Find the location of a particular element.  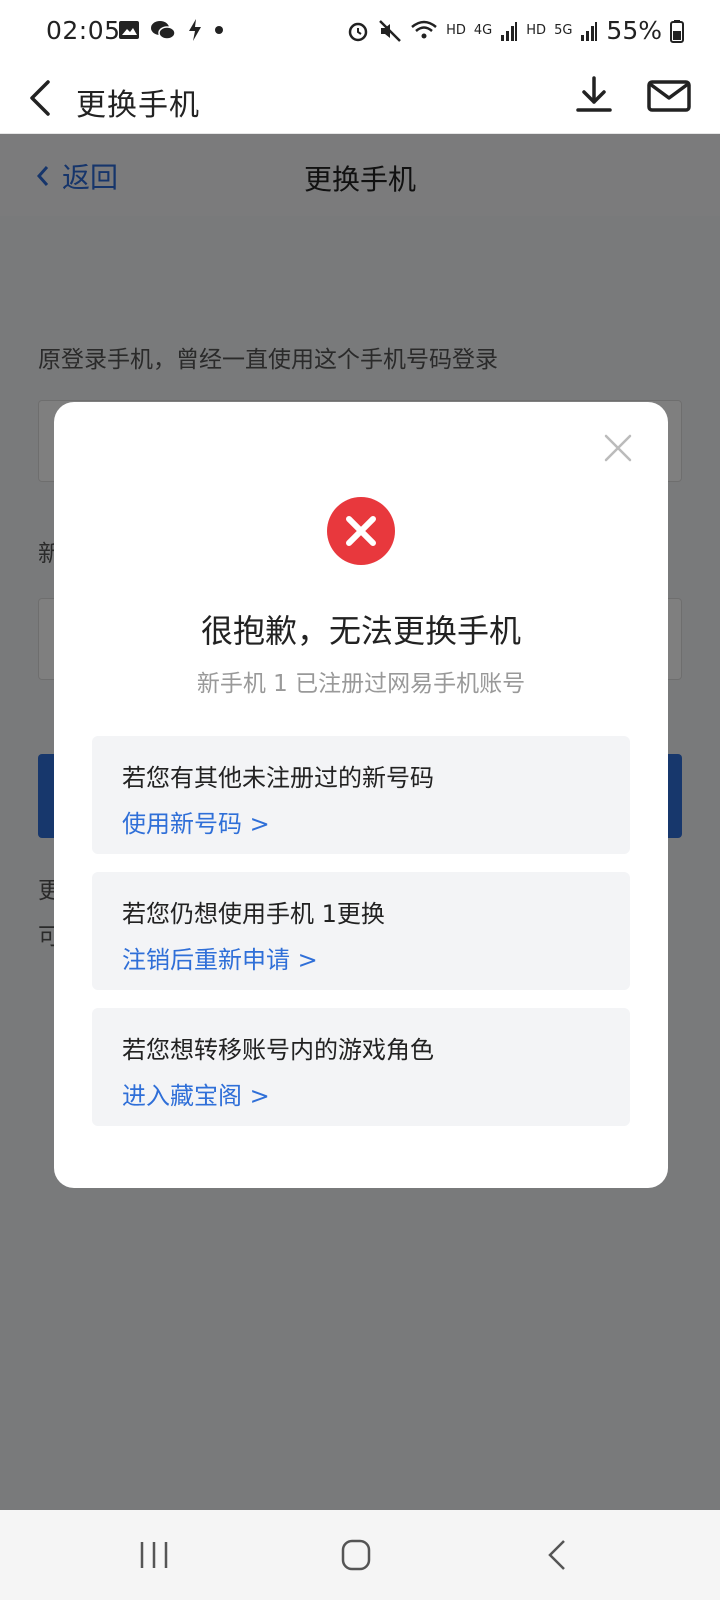

system-status-icons: HD 4G HD 5G 55% is located at coordinates (515, 30).